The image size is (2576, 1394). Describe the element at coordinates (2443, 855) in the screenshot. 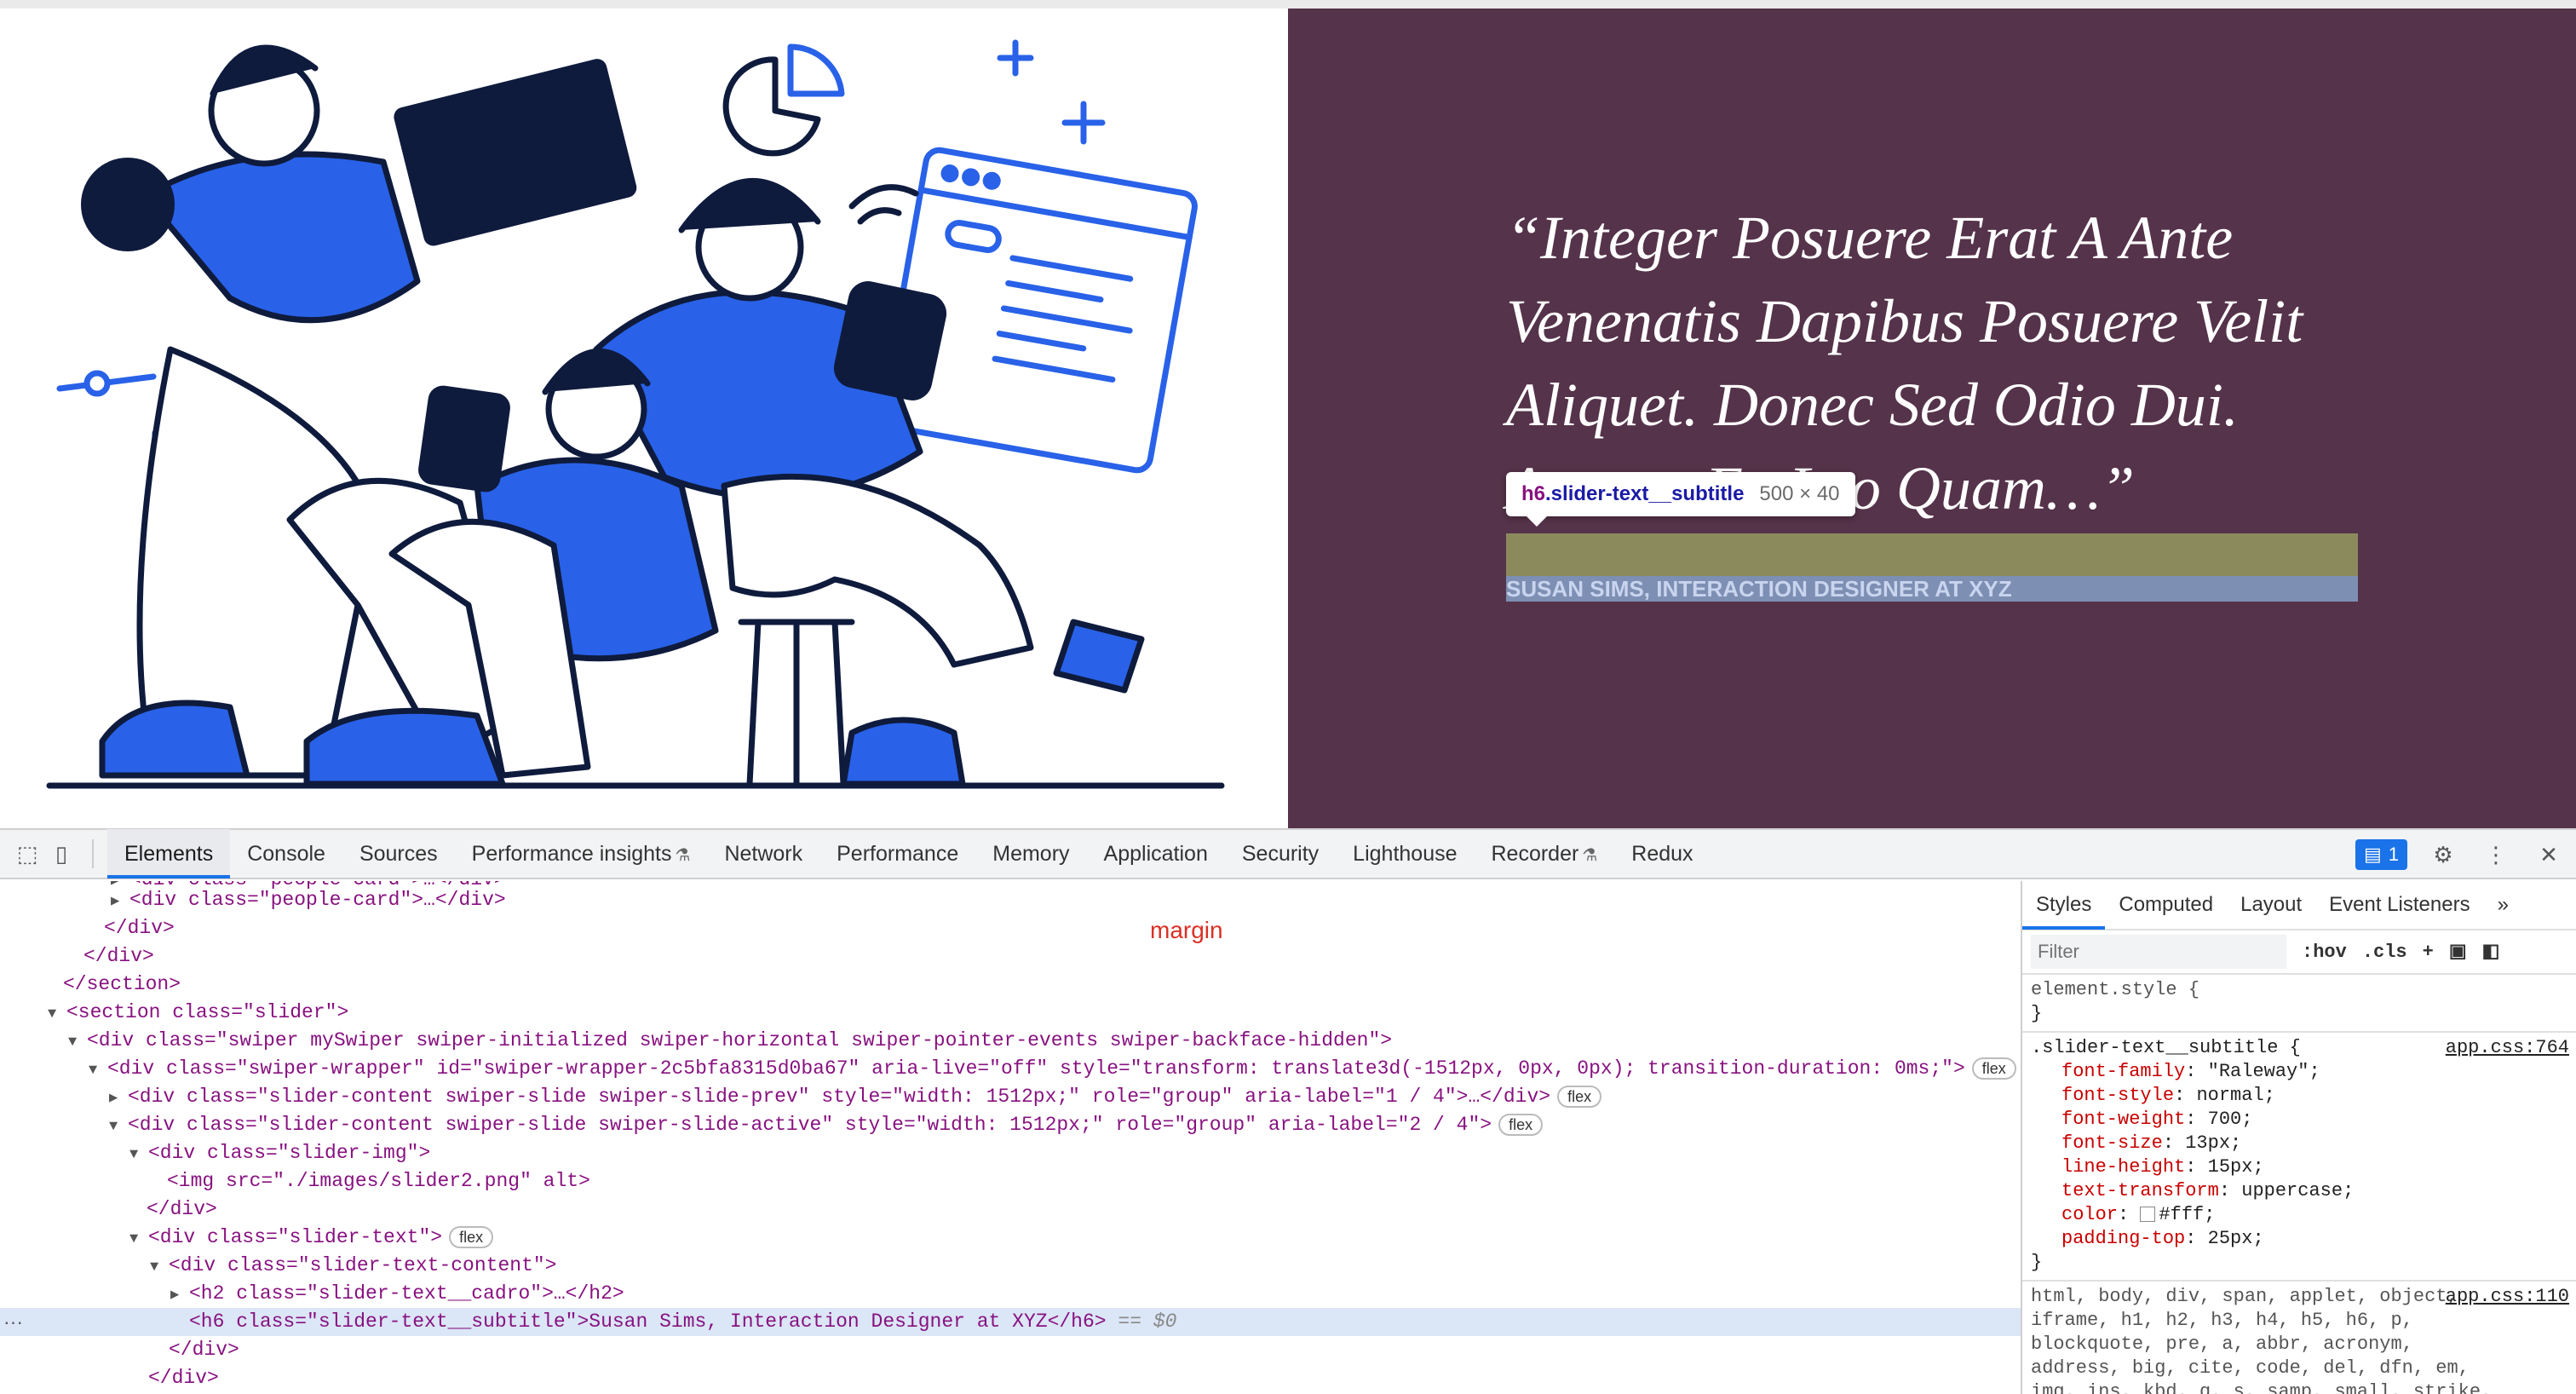

I see `settings-gear-icon: ⚙` at that location.